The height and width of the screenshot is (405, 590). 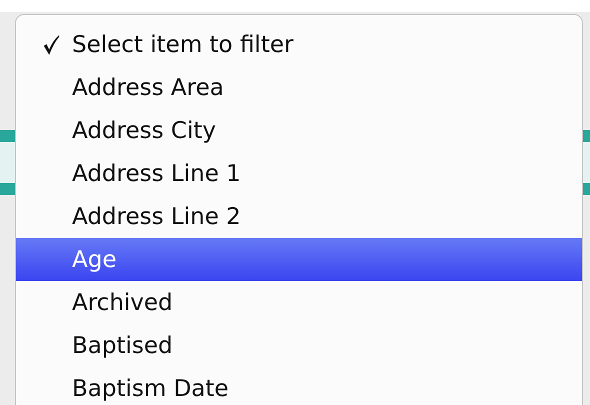 I want to click on menu-item: Address Line 1, so click(x=299, y=173).